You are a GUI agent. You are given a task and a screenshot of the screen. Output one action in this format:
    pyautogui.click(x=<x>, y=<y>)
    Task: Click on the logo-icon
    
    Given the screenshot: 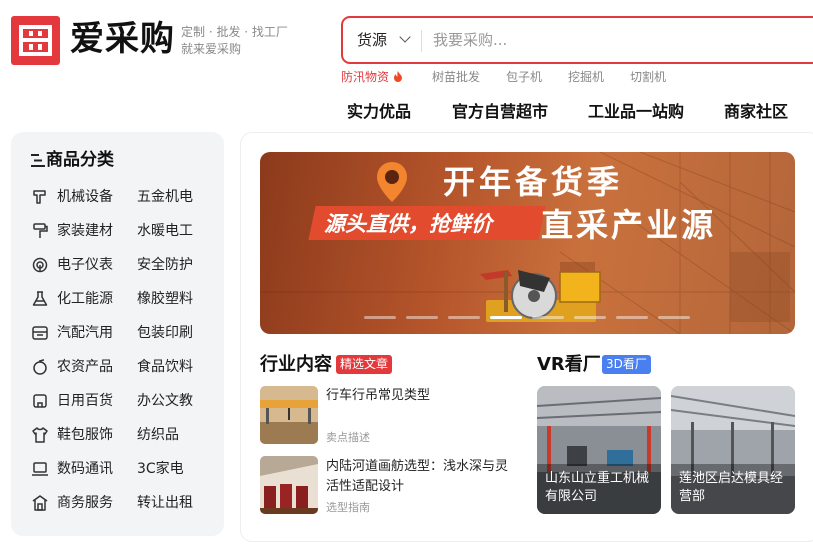 What is the action you would take?
    pyautogui.click(x=35, y=40)
    